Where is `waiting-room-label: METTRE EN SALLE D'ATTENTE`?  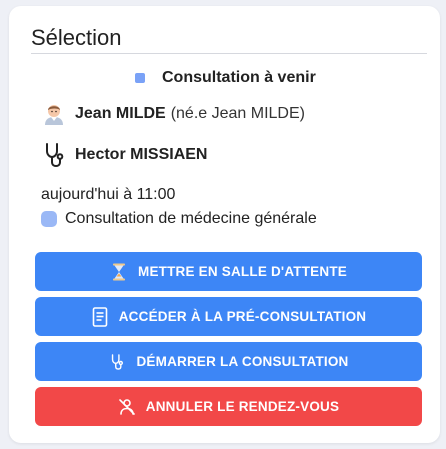 waiting-room-label: METTRE EN SALLE D'ATTENTE is located at coordinates (242, 271).